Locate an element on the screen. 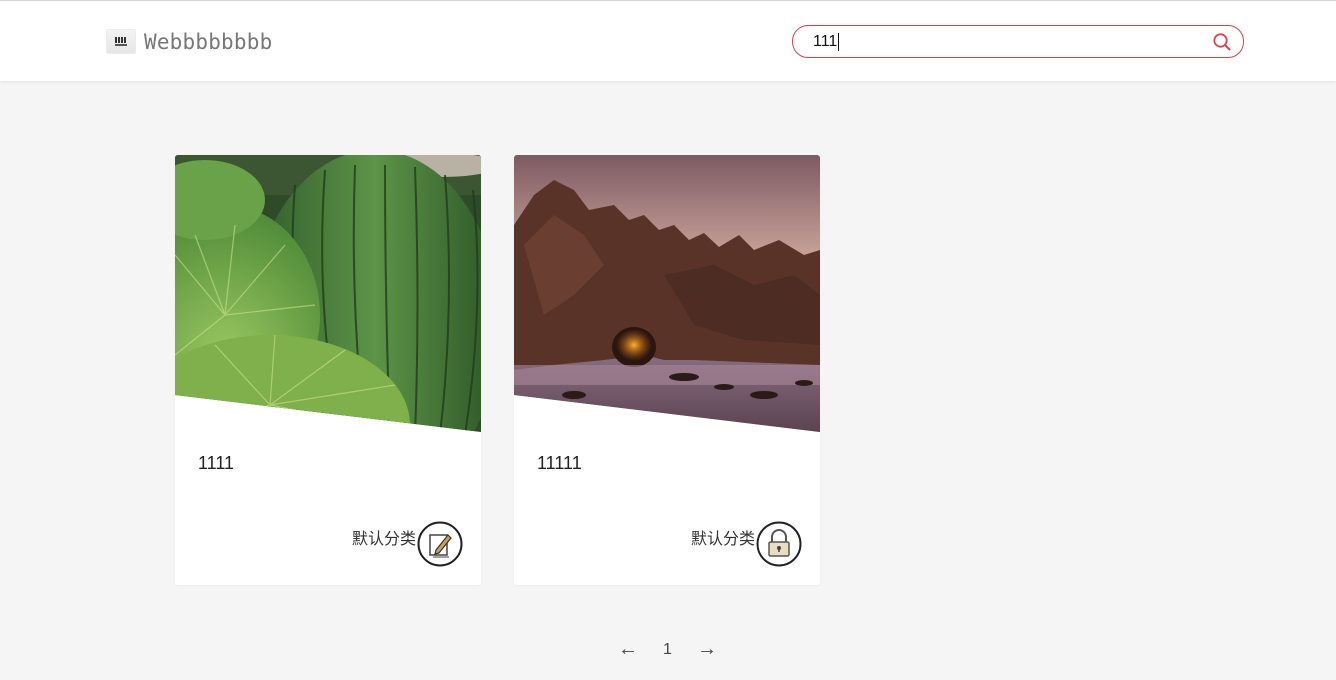  text-caret is located at coordinates (838, 42).